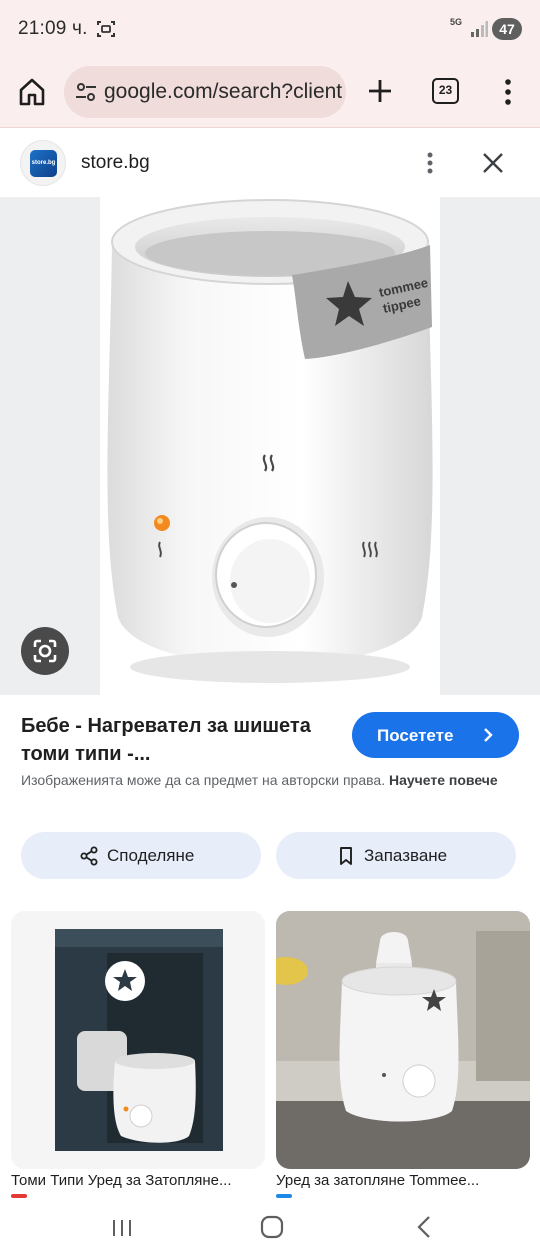 This screenshot has height=1260, width=540. I want to click on google-lens-icon, so click(45, 651).